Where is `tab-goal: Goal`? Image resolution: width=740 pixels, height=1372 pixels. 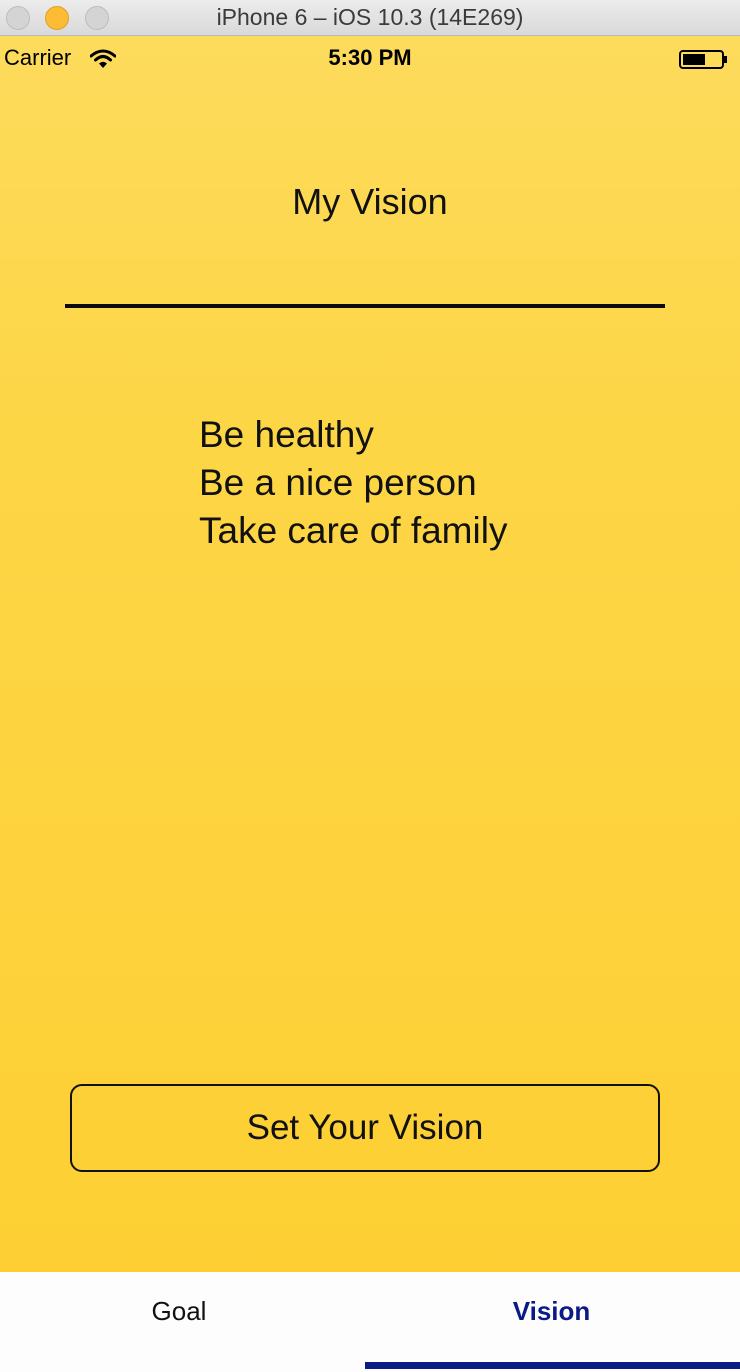
tab-goal: Goal is located at coordinates (185, 1322).